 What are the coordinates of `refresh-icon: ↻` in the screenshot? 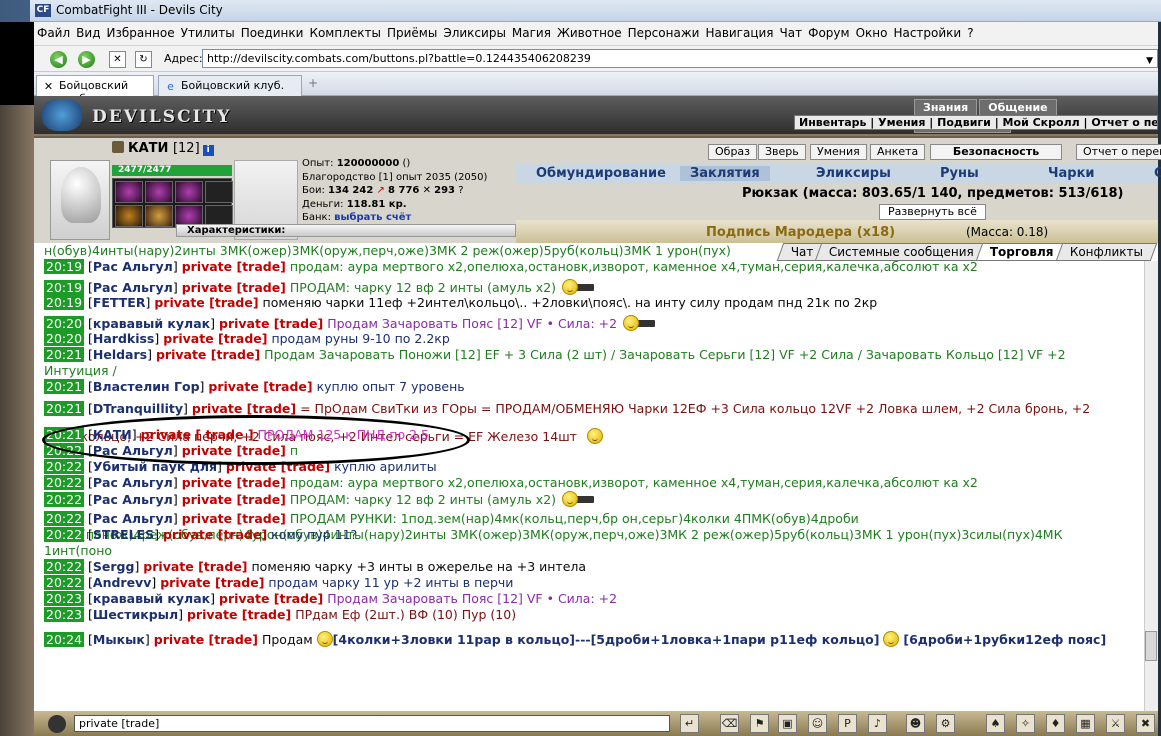 It's located at (143, 59).